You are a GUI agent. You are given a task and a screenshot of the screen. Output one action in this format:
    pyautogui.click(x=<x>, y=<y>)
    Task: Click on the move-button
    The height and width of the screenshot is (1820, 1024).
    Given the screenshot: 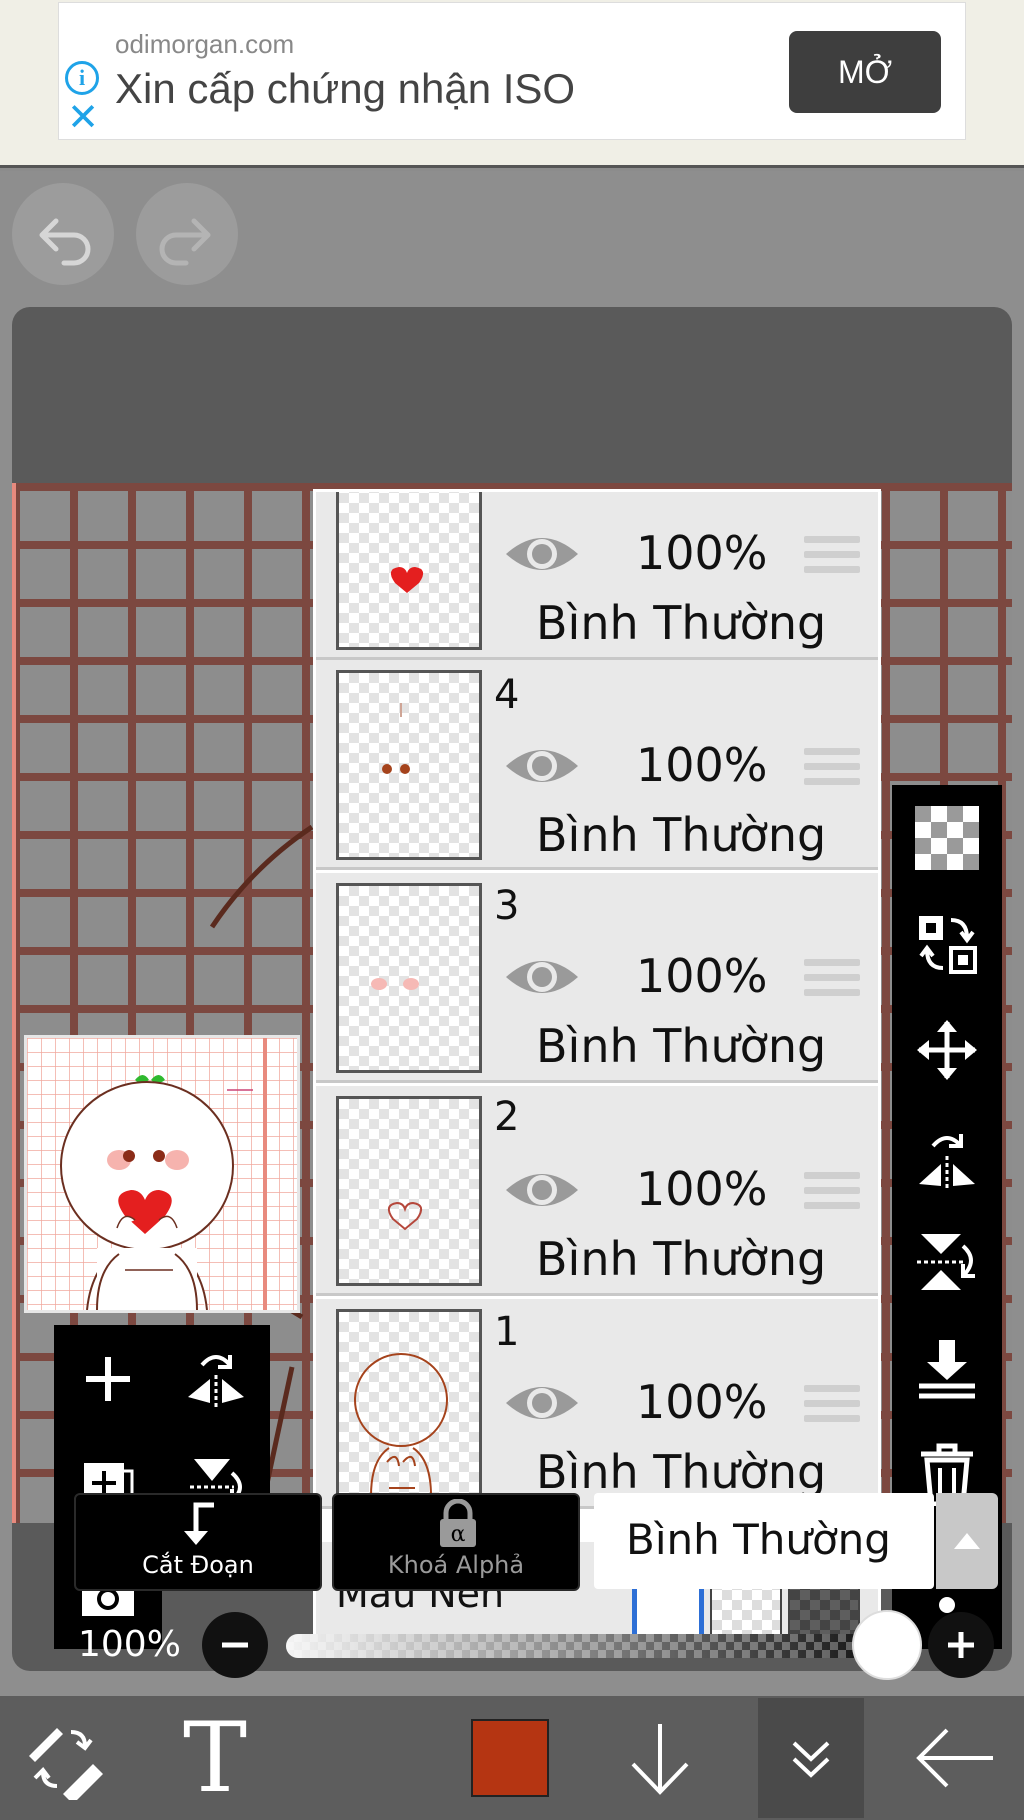 What is the action you would take?
    pyautogui.click(x=947, y=1050)
    